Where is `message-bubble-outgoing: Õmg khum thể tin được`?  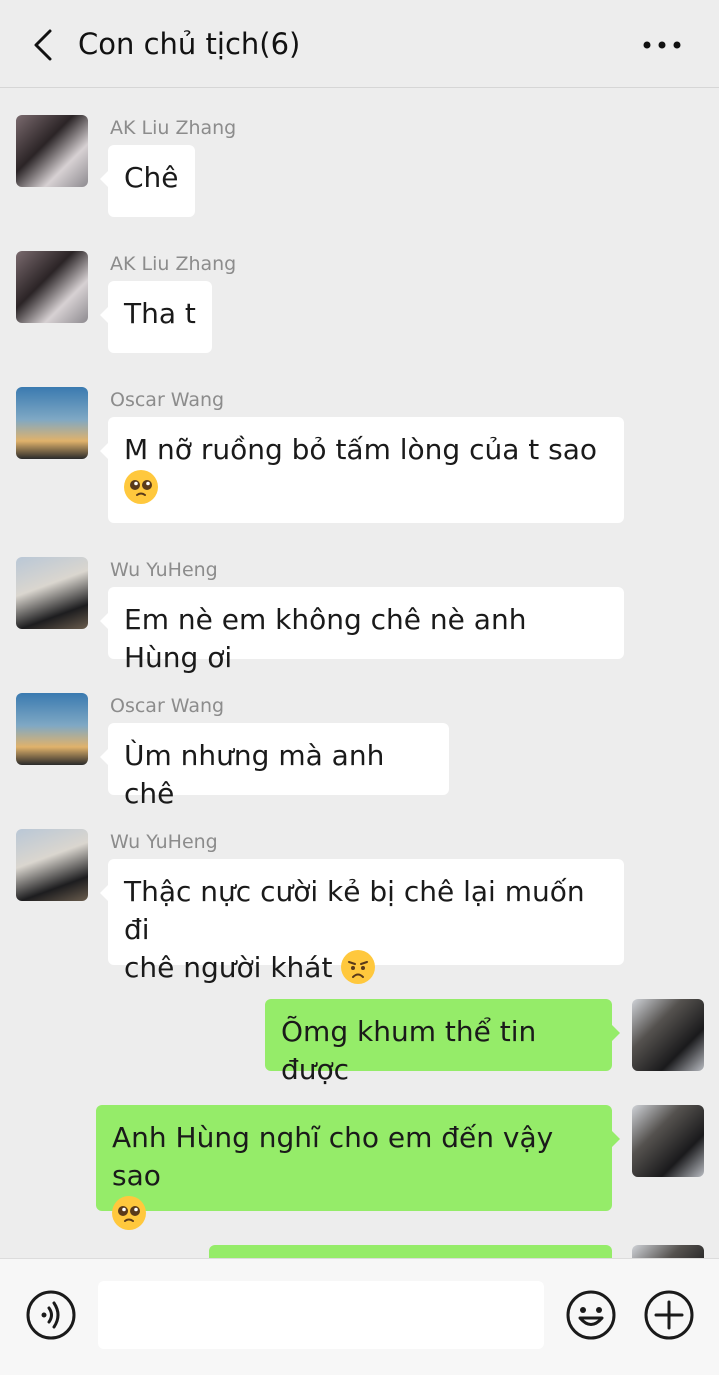
message-bubble-outgoing: Õmg khum thể tin được is located at coordinates (442, 1042).